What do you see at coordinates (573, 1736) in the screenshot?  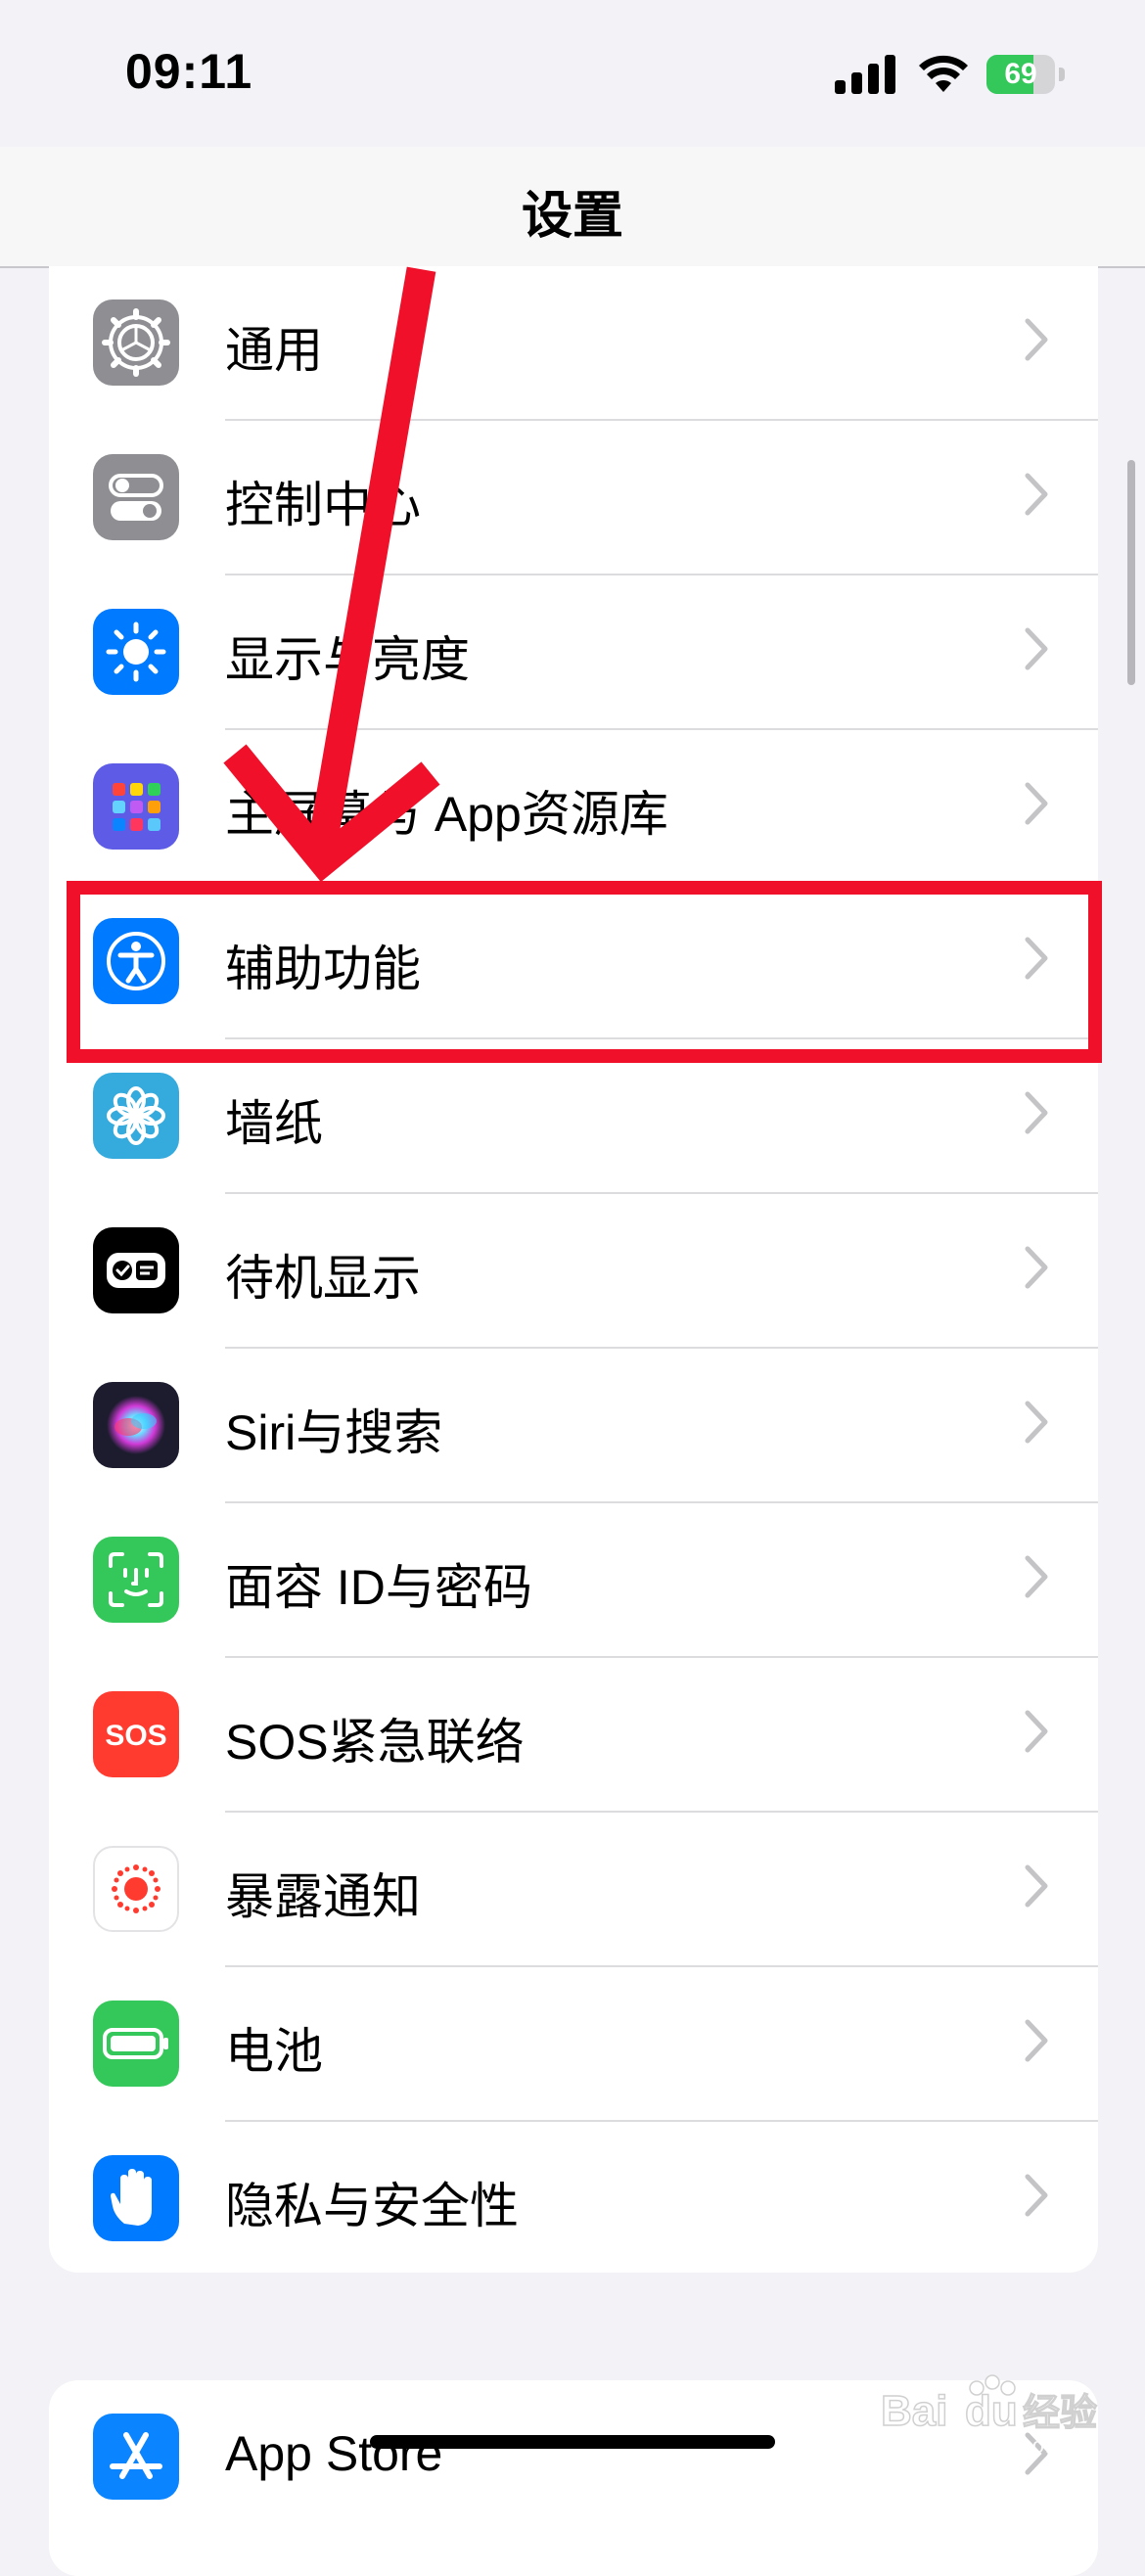 I see `settings-item-emergency-sos: SOS SOS紧急联络` at bounding box center [573, 1736].